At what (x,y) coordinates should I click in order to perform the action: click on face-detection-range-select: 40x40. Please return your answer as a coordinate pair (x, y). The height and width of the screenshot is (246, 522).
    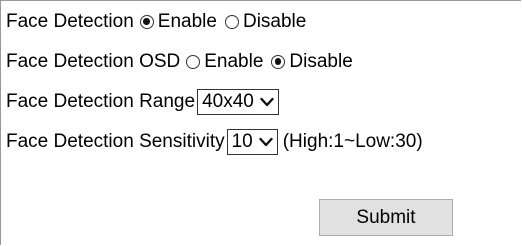
    Looking at the image, I should click on (238, 102).